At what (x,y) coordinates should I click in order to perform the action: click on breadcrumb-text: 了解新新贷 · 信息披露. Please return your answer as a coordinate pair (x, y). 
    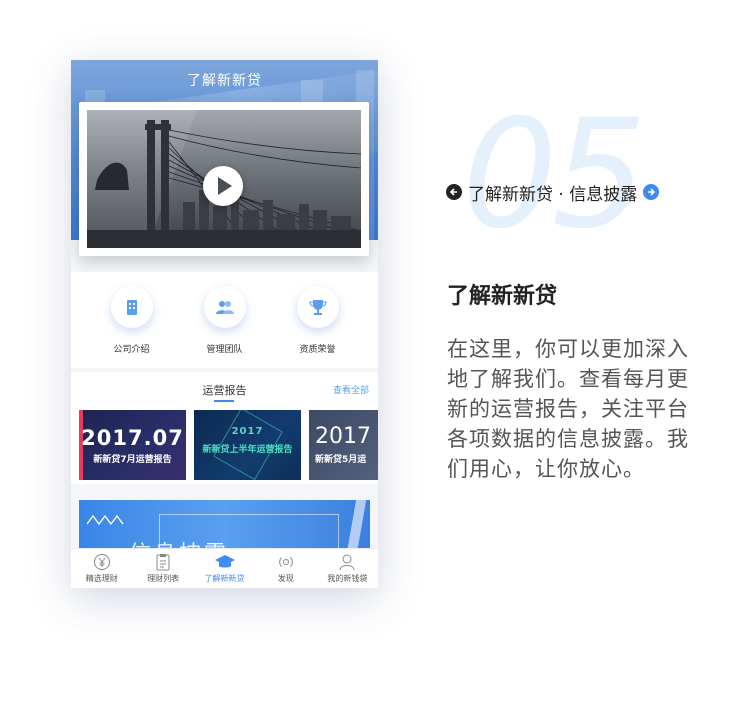
    Looking at the image, I should click on (553, 194).